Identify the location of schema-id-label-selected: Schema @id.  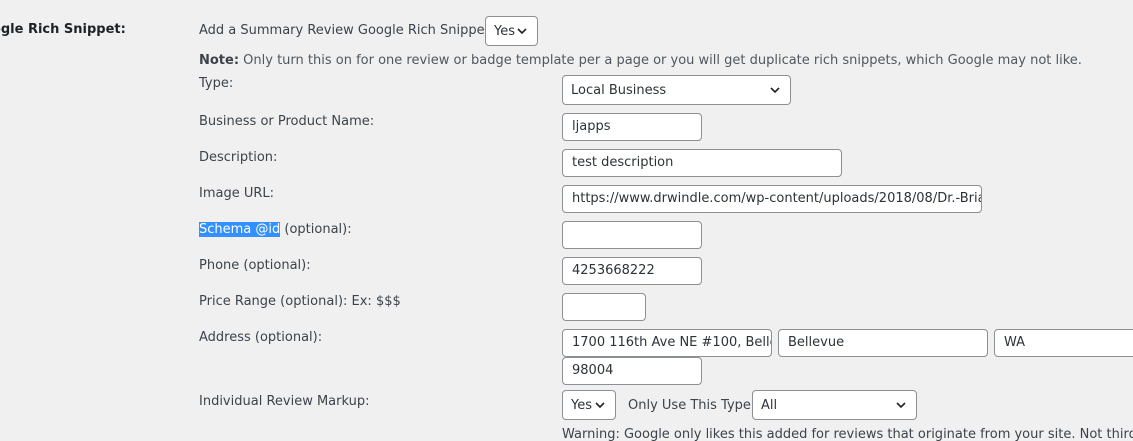
(240, 229).